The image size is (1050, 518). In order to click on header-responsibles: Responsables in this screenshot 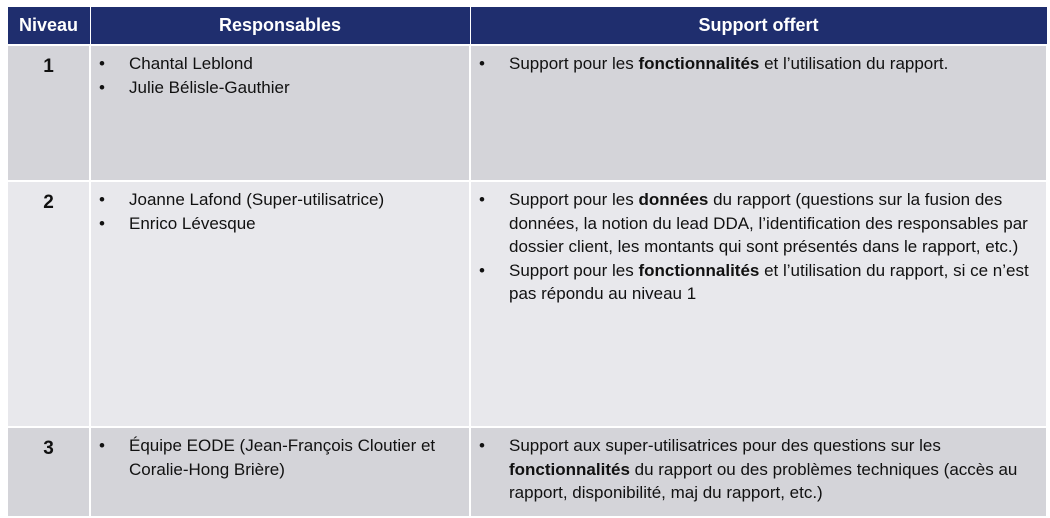, I will do `click(280, 26)`.